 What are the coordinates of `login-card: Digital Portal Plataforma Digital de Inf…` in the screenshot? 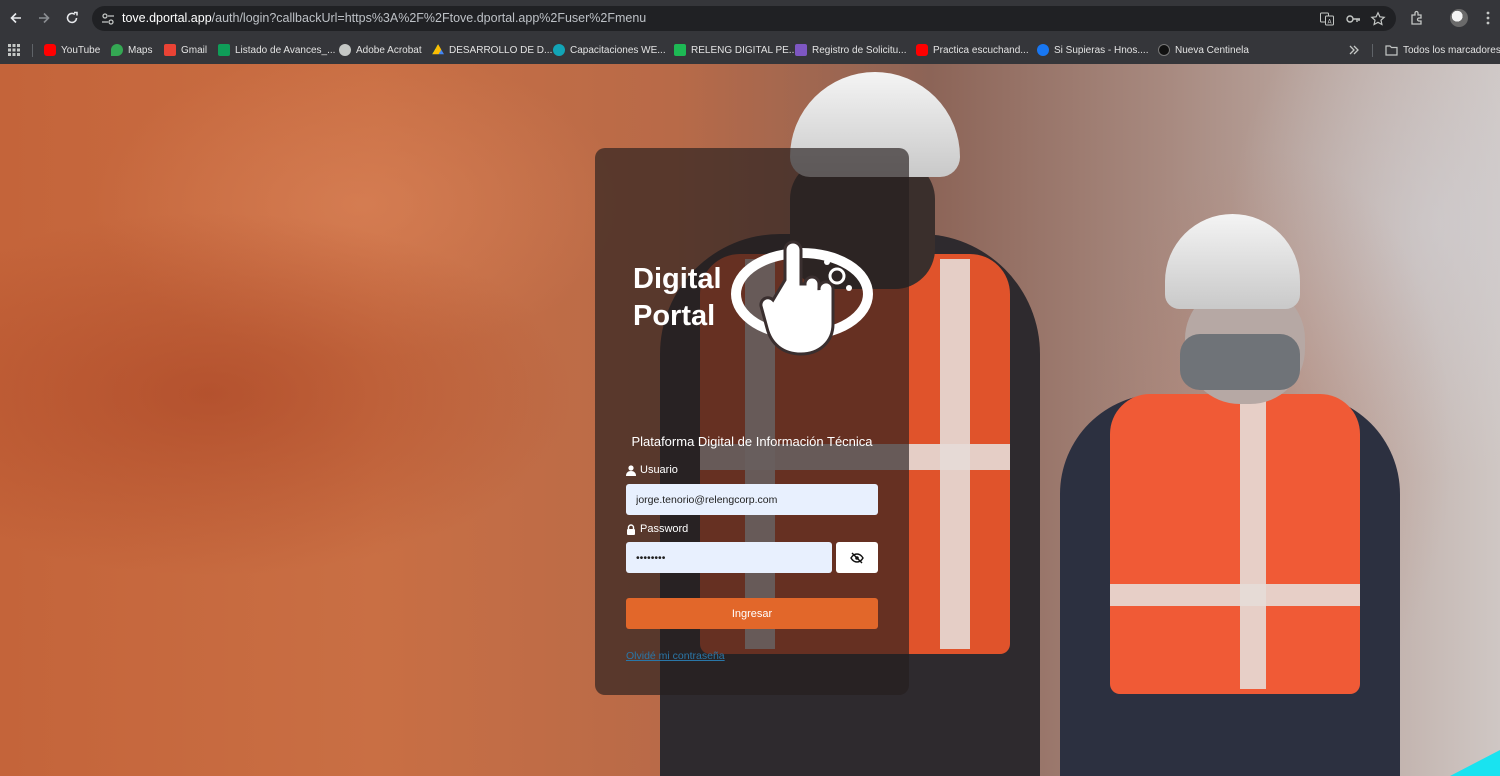 It's located at (752, 421).